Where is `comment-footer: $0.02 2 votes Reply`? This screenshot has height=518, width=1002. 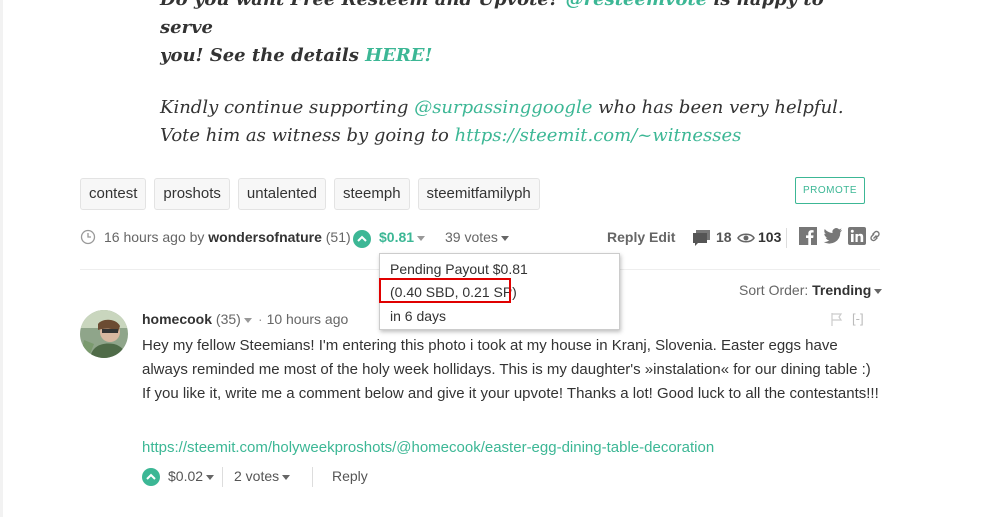 comment-footer: $0.02 2 votes Reply is located at coordinates (292, 477).